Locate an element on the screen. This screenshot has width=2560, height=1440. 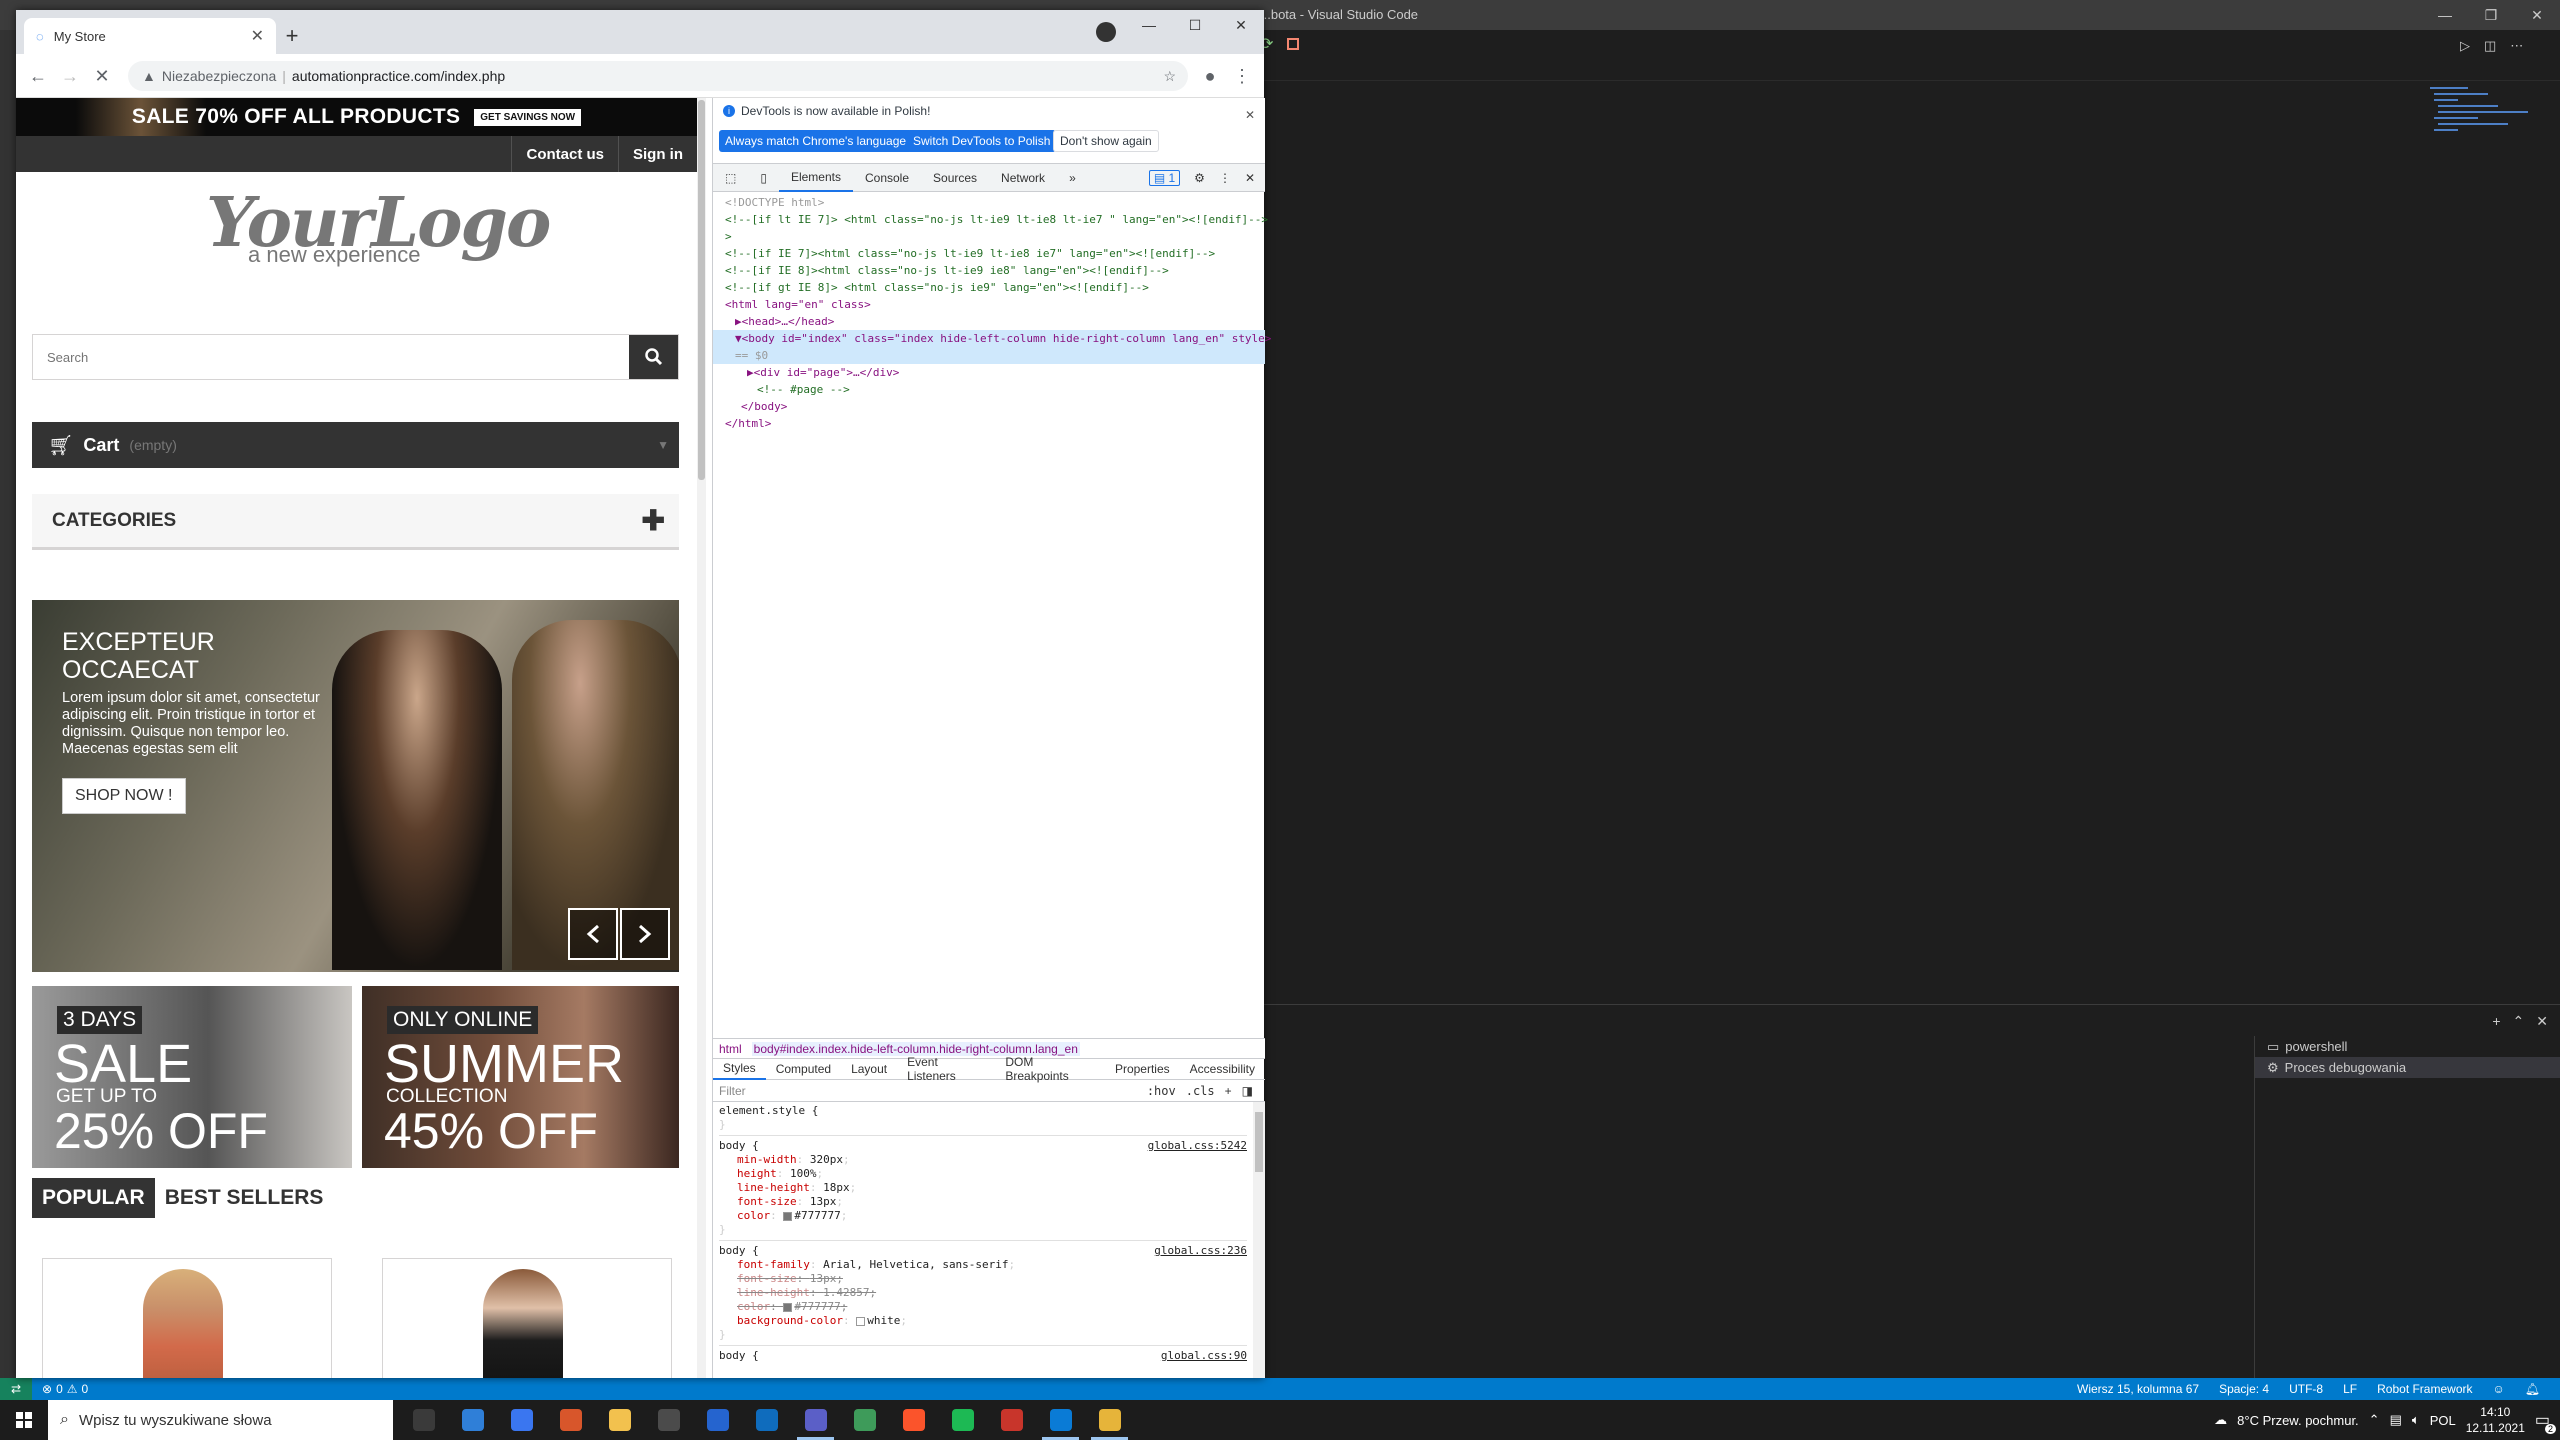
taskbar-app-brave is located at coordinates (913, 1420).